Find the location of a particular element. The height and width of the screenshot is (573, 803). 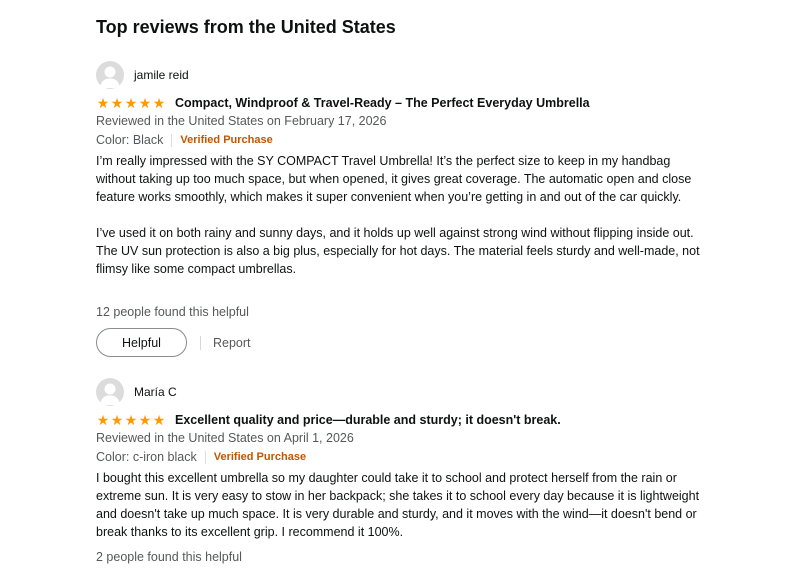

report-link: Report is located at coordinates (232, 343).